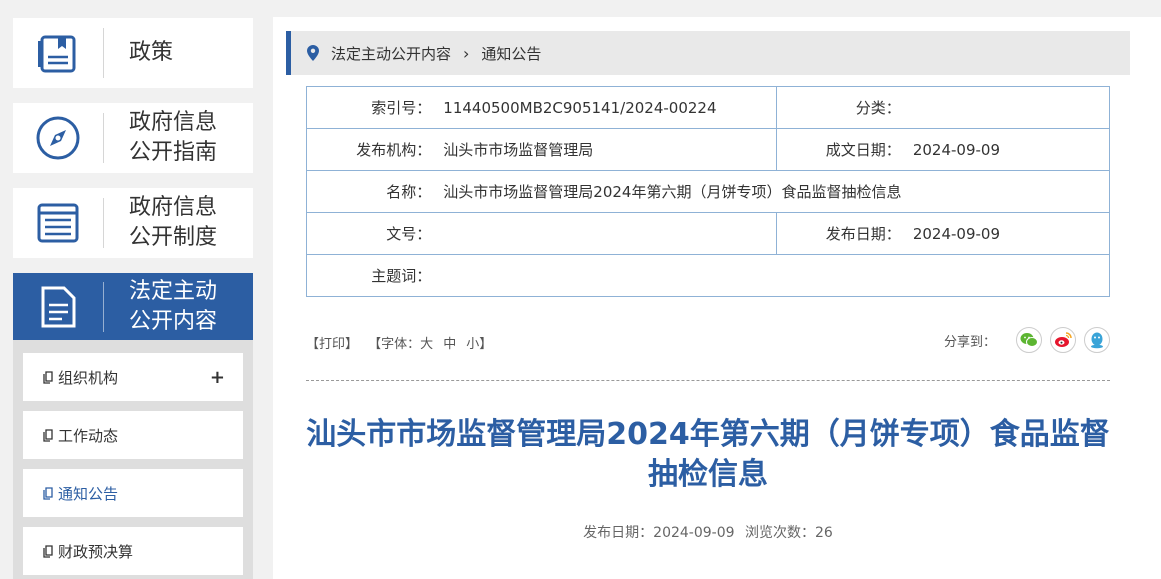 The width and height of the screenshot is (1161, 579). Describe the element at coordinates (88, 377) in the screenshot. I see `sub-item-label: 组织机构` at that location.